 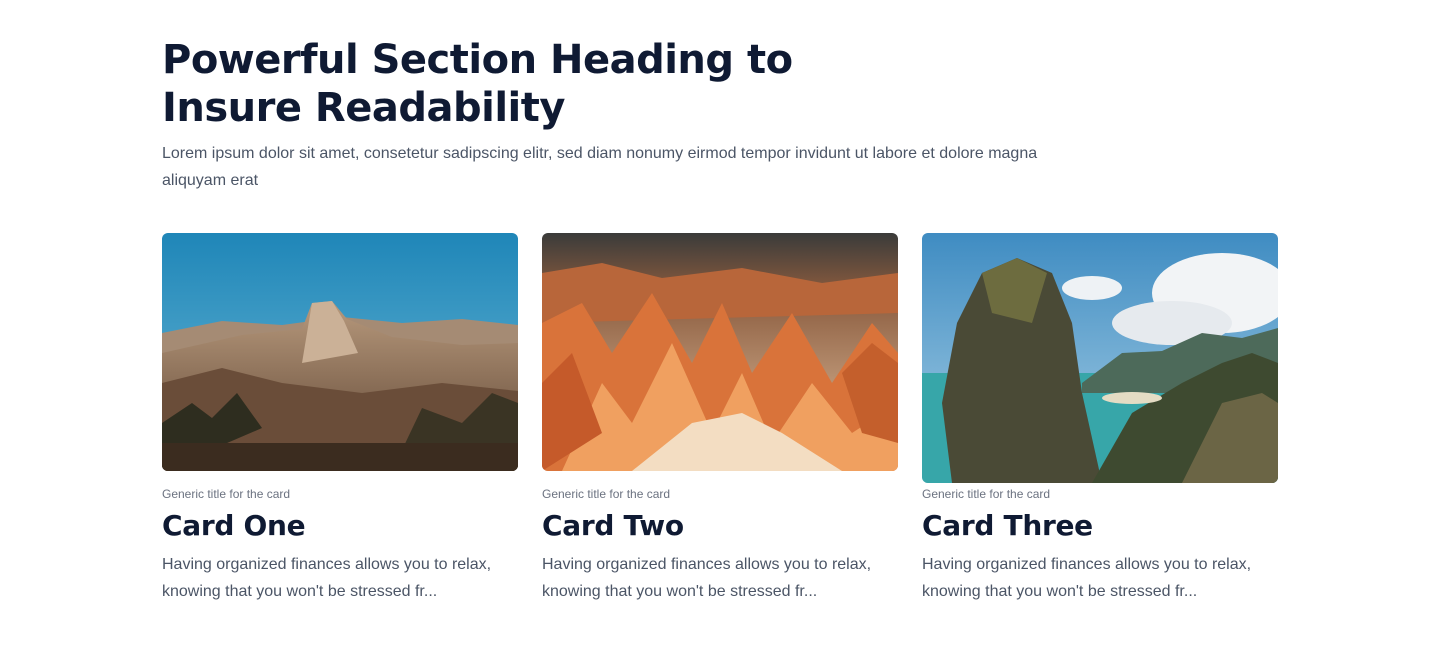 What do you see at coordinates (1007, 526) in the screenshot?
I see `card-title: Card Three` at bounding box center [1007, 526].